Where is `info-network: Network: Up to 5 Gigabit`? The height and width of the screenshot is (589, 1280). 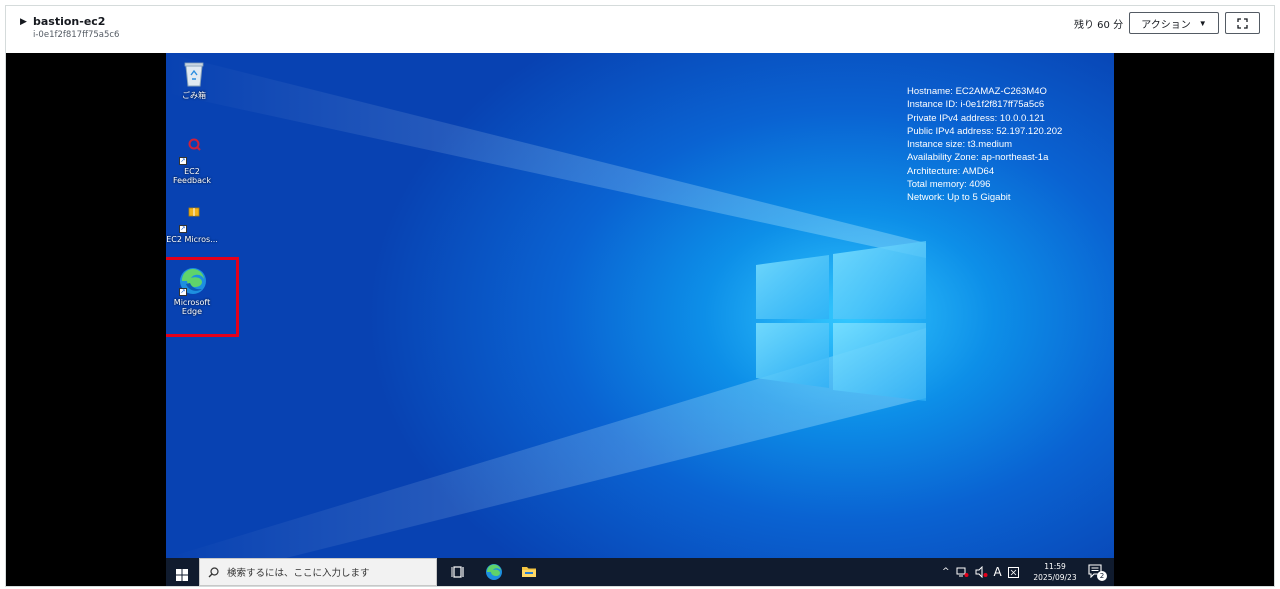
info-network: Network: Up to 5 Gigabit is located at coordinates (959, 198).